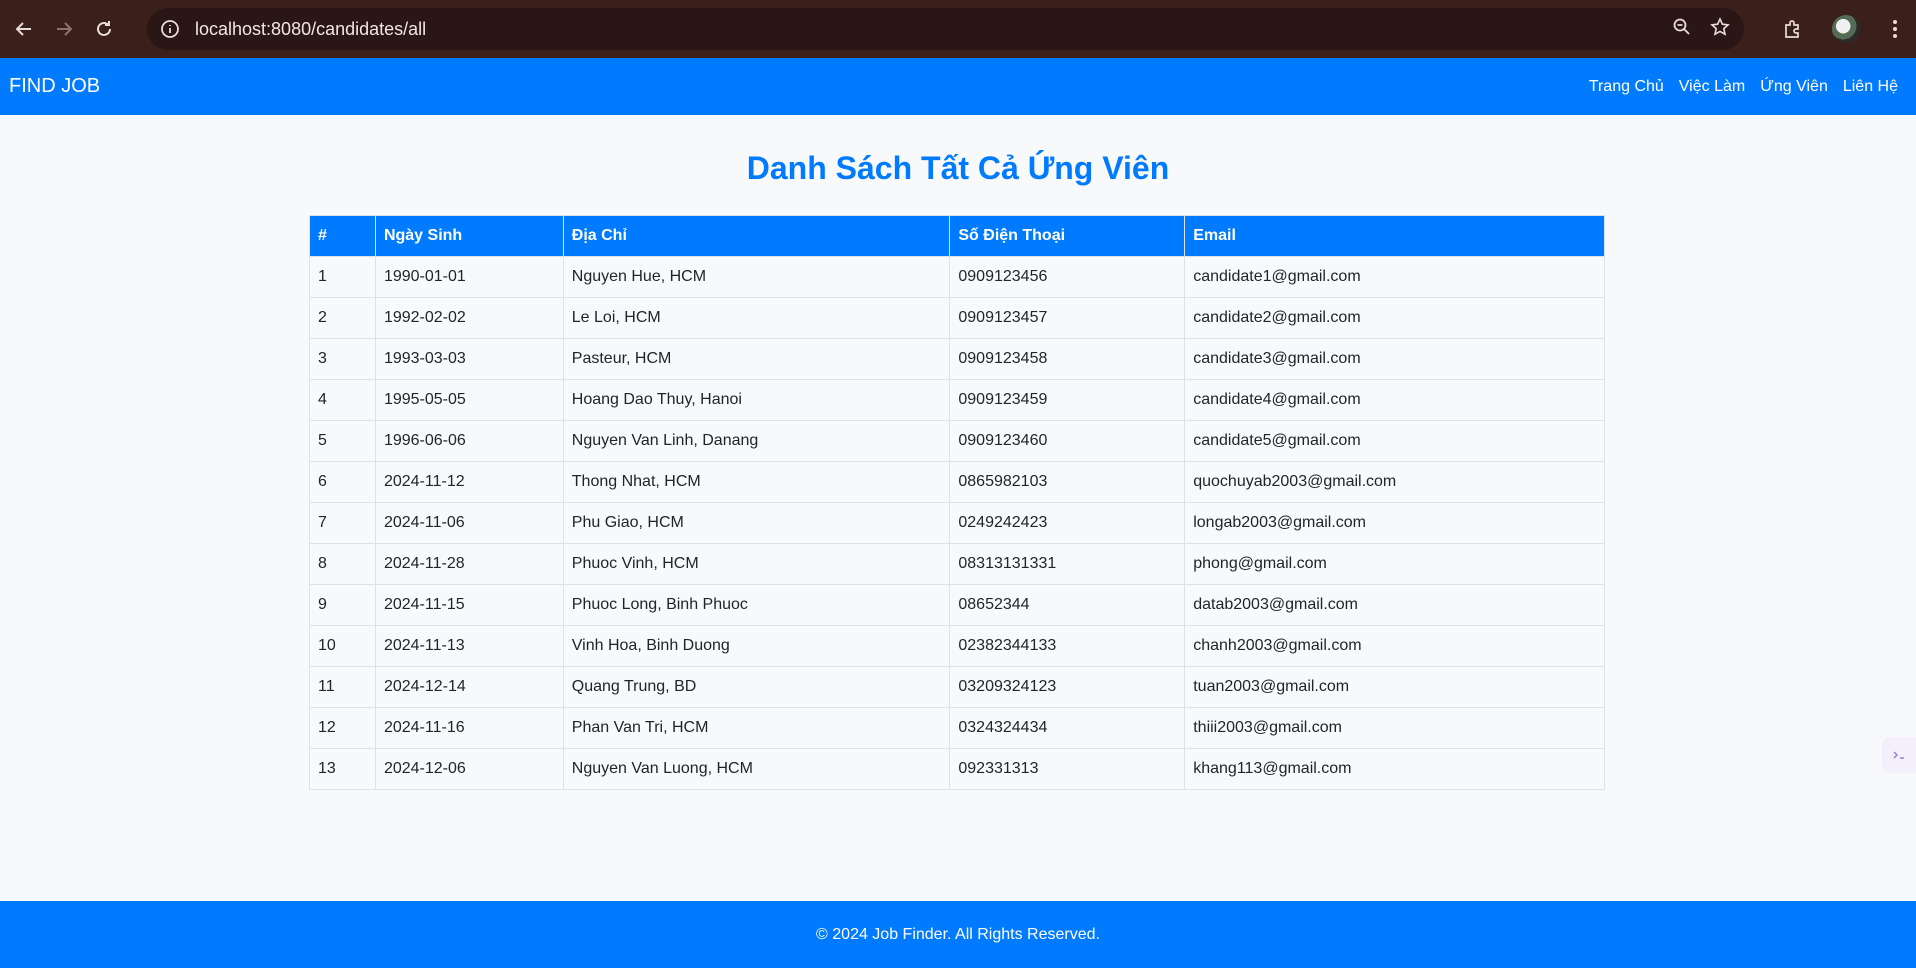 The image size is (1916, 968). What do you see at coordinates (469, 236) in the screenshot?
I see `column-header-birthdate: Ngày Sinh` at bounding box center [469, 236].